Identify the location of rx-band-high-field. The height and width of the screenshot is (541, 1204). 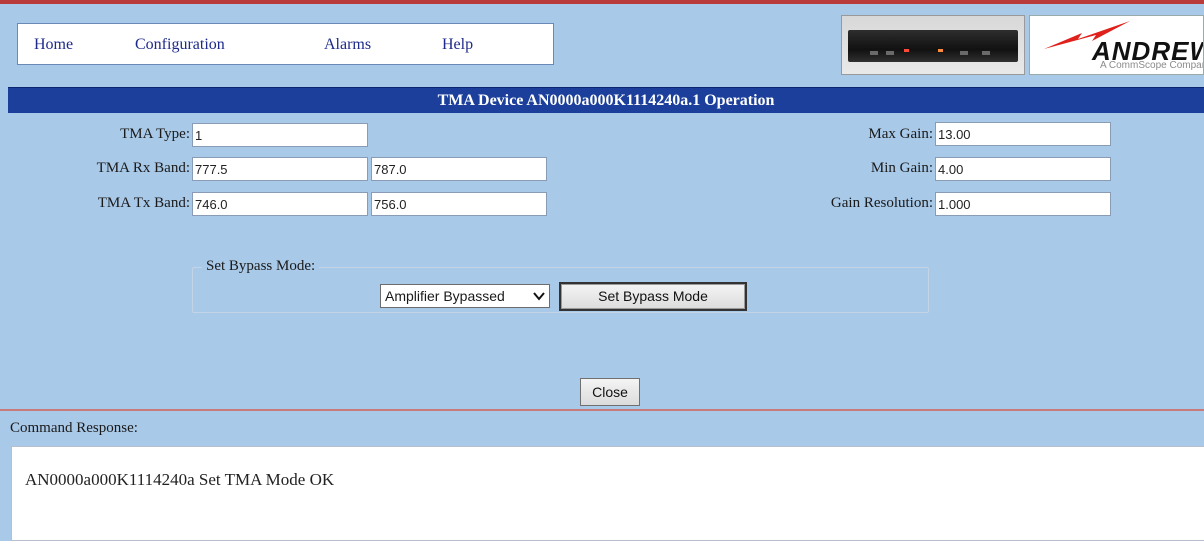
(459, 169).